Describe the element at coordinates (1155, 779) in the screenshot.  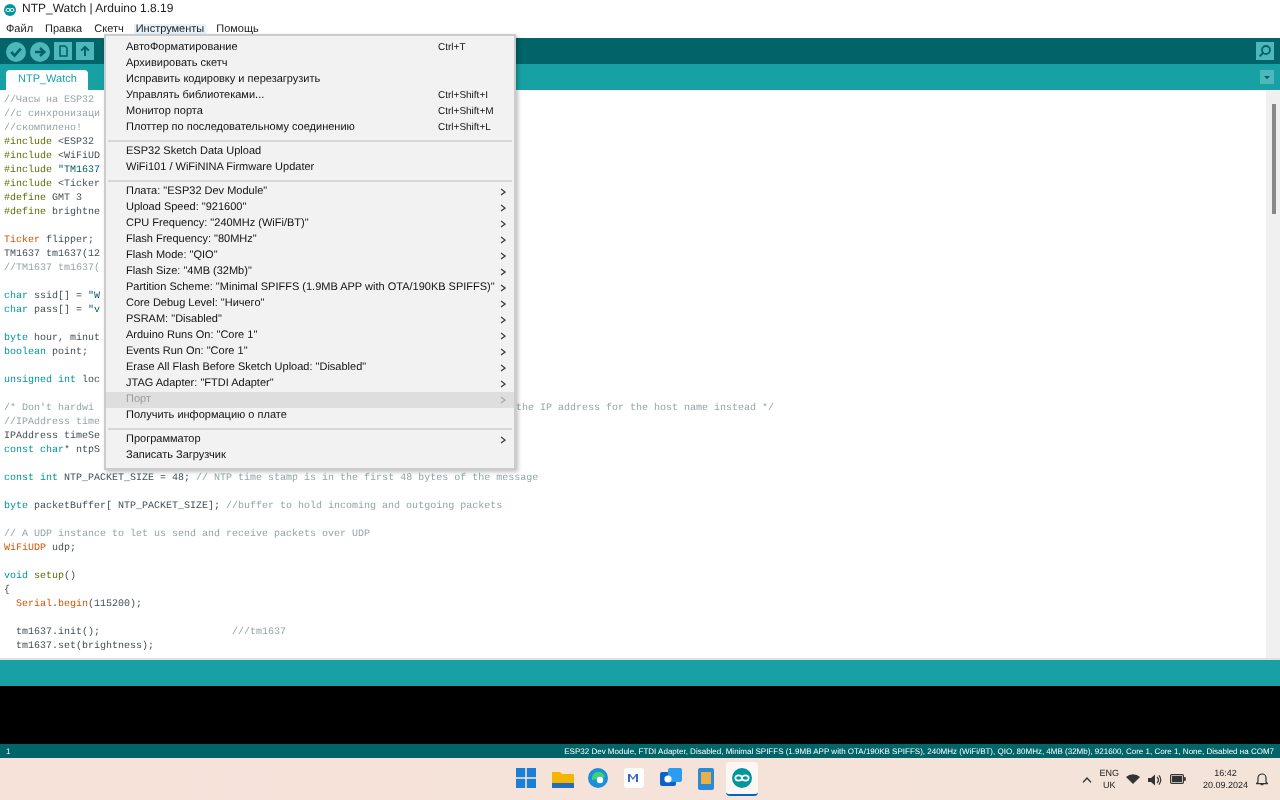
I see `volume-icon` at that location.